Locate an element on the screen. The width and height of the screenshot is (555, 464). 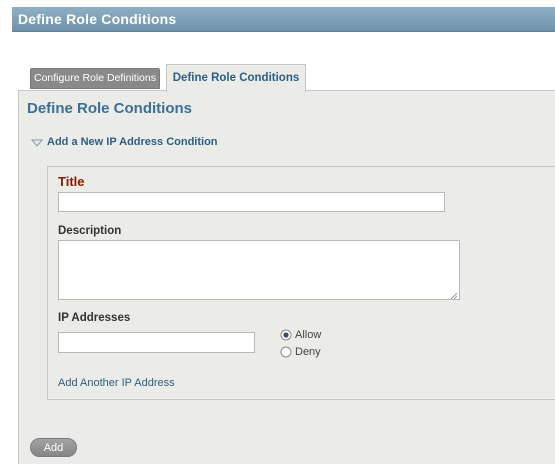
ip-addresses-label: IP Addresses is located at coordinates (94, 318).